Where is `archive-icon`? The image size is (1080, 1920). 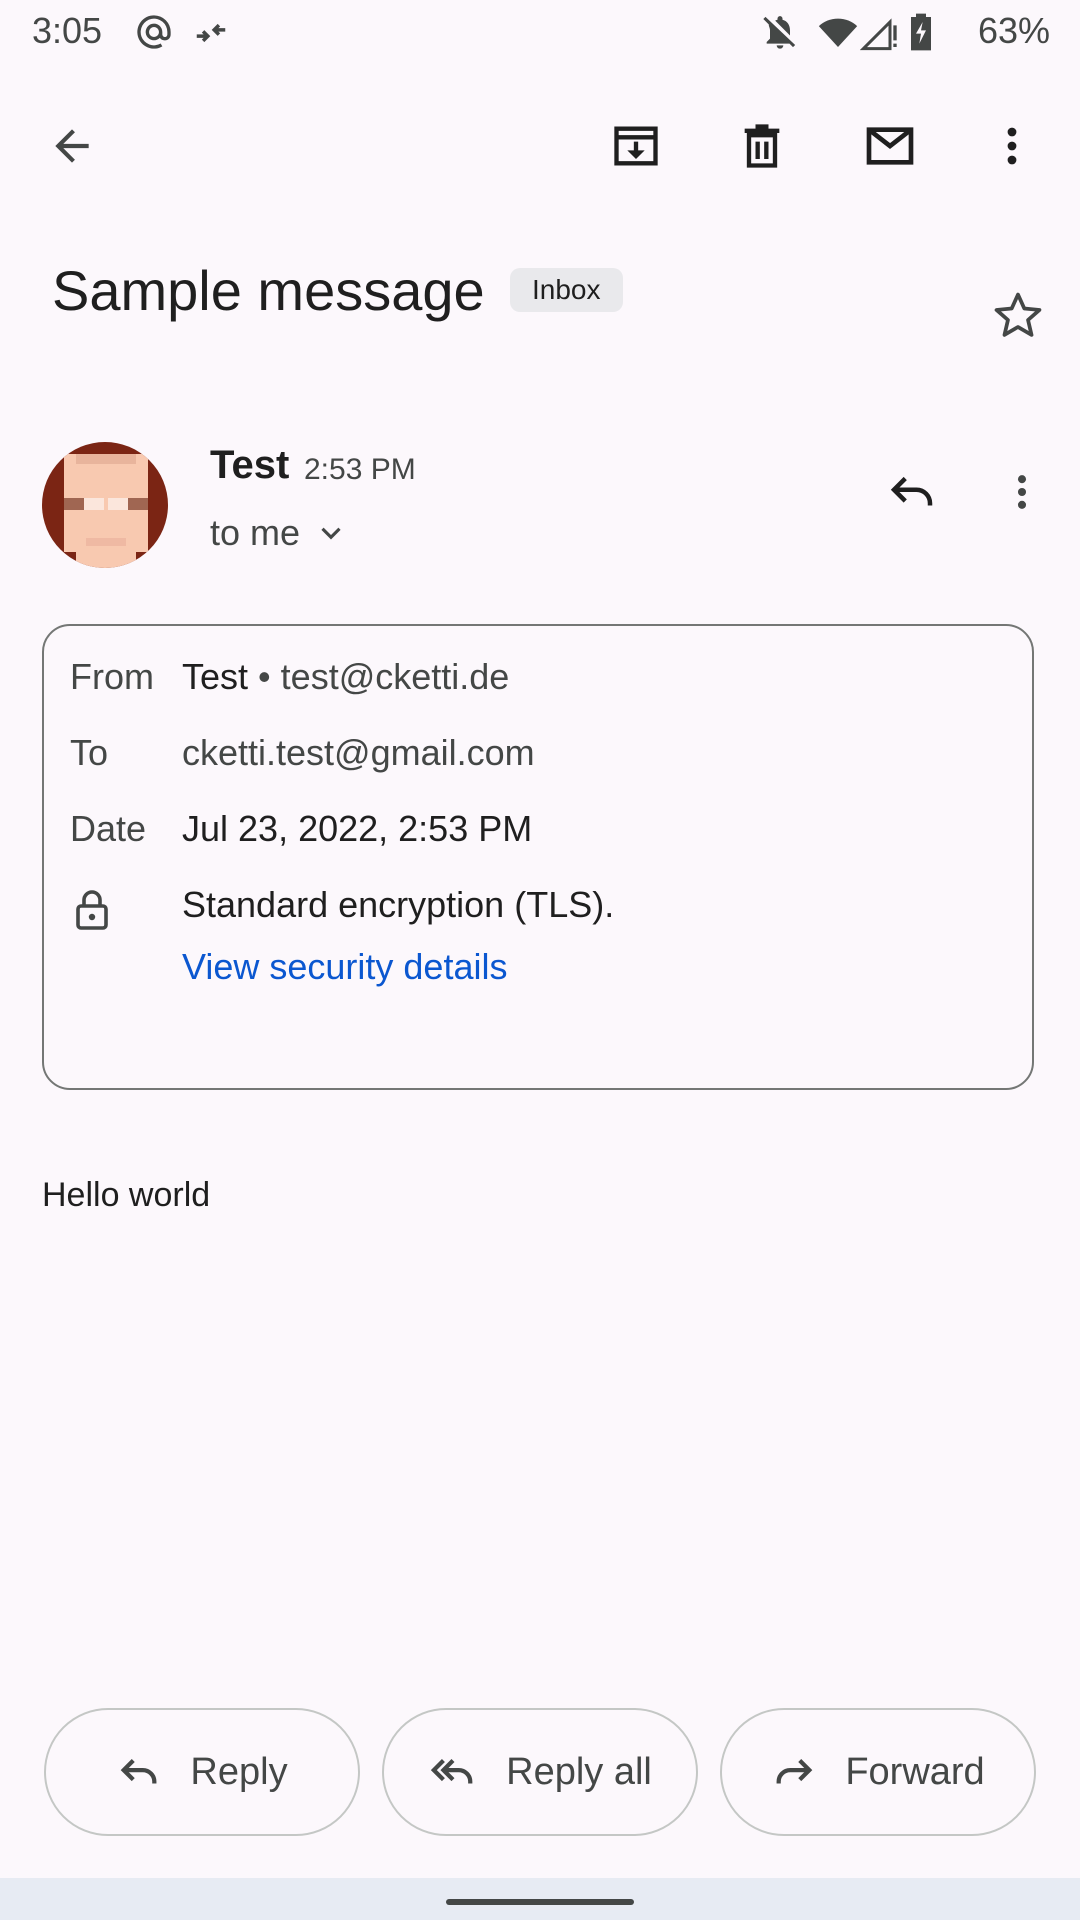
archive-icon is located at coordinates (636, 146).